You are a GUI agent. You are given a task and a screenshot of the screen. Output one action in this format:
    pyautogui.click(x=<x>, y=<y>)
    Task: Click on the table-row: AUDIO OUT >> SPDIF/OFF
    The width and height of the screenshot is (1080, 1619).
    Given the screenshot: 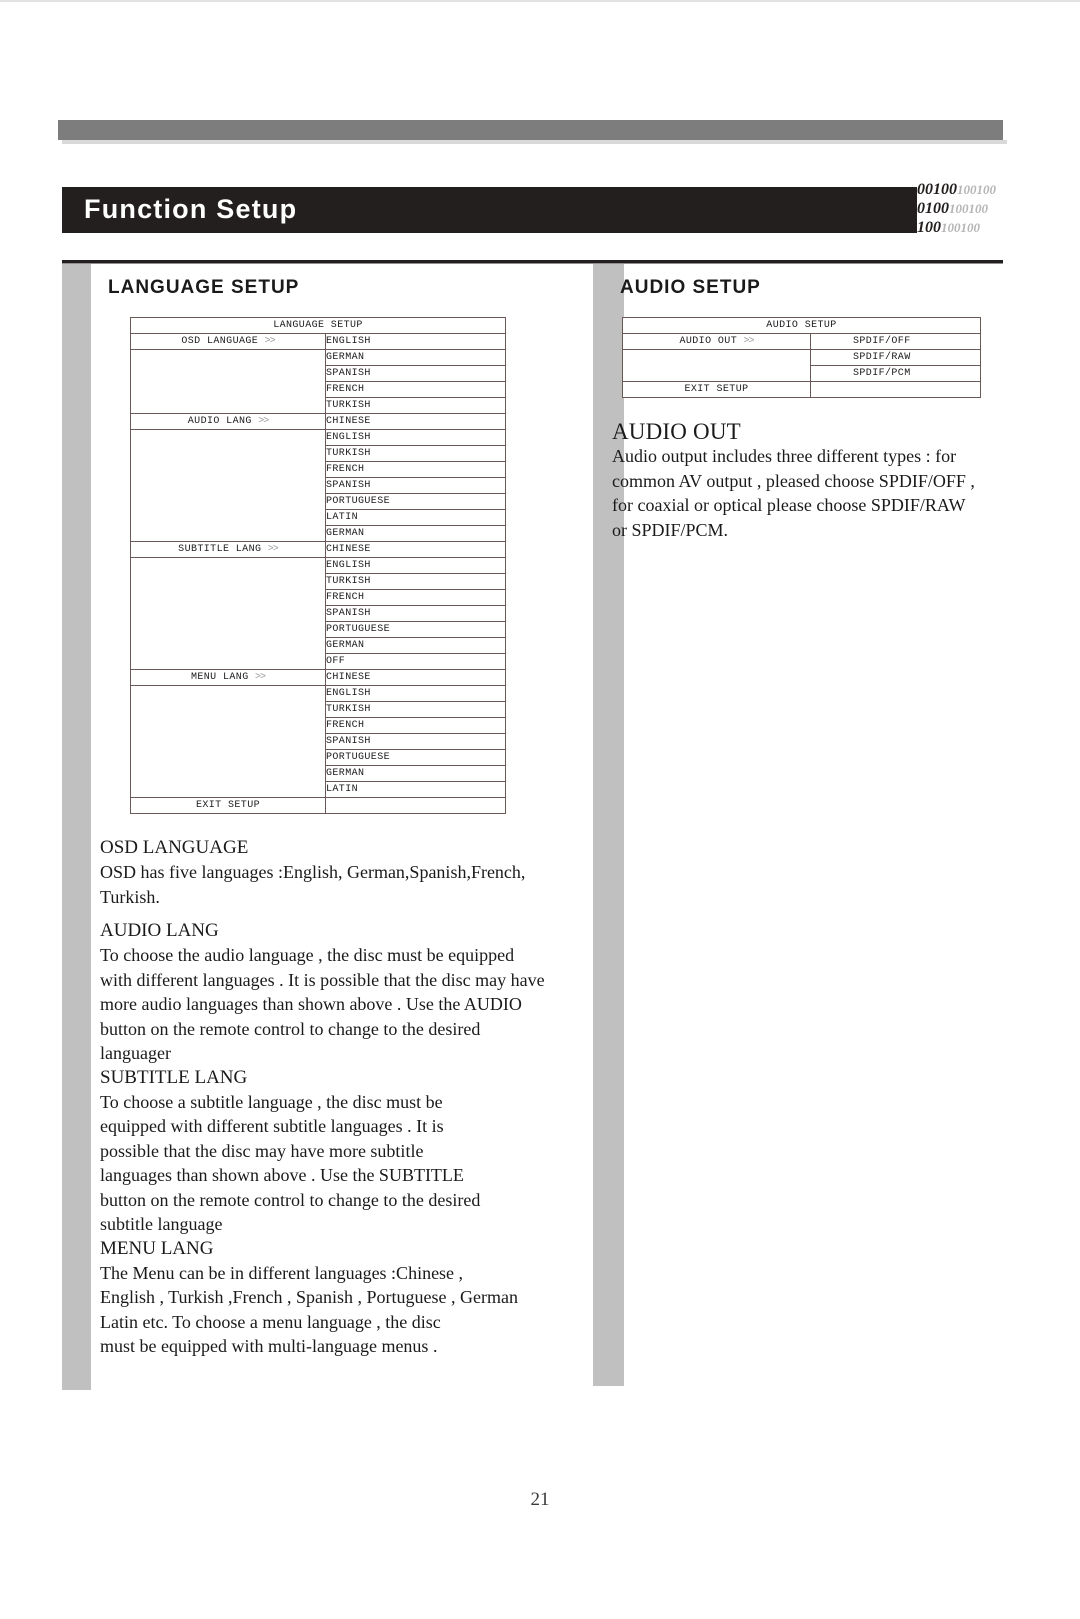 What is the action you would take?
    pyautogui.click(x=801, y=341)
    